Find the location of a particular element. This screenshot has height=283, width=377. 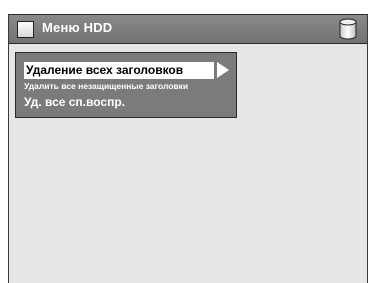

menu-item-delete-all-titles: Удаление всех заголовков is located at coordinates (119, 70).